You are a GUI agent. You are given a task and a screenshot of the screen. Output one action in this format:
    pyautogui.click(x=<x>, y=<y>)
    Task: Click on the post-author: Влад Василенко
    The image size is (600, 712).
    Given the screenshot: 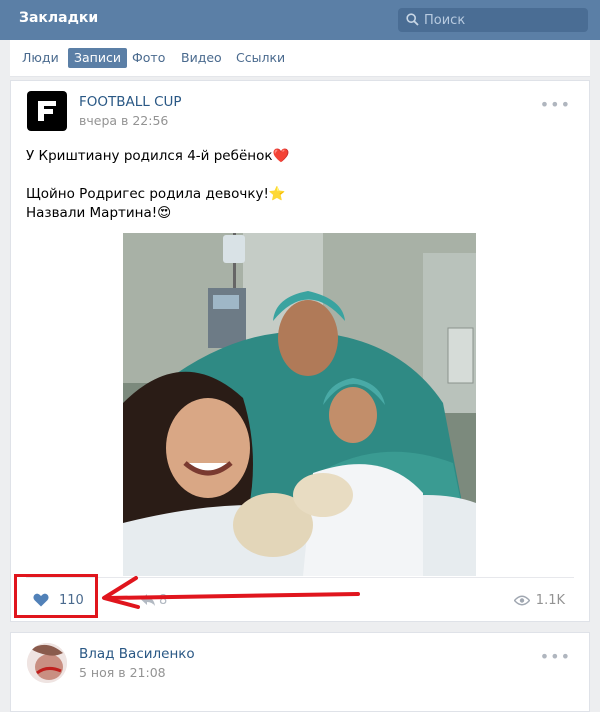 What is the action you would take?
    pyautogui.click(x=137, y=654)
    